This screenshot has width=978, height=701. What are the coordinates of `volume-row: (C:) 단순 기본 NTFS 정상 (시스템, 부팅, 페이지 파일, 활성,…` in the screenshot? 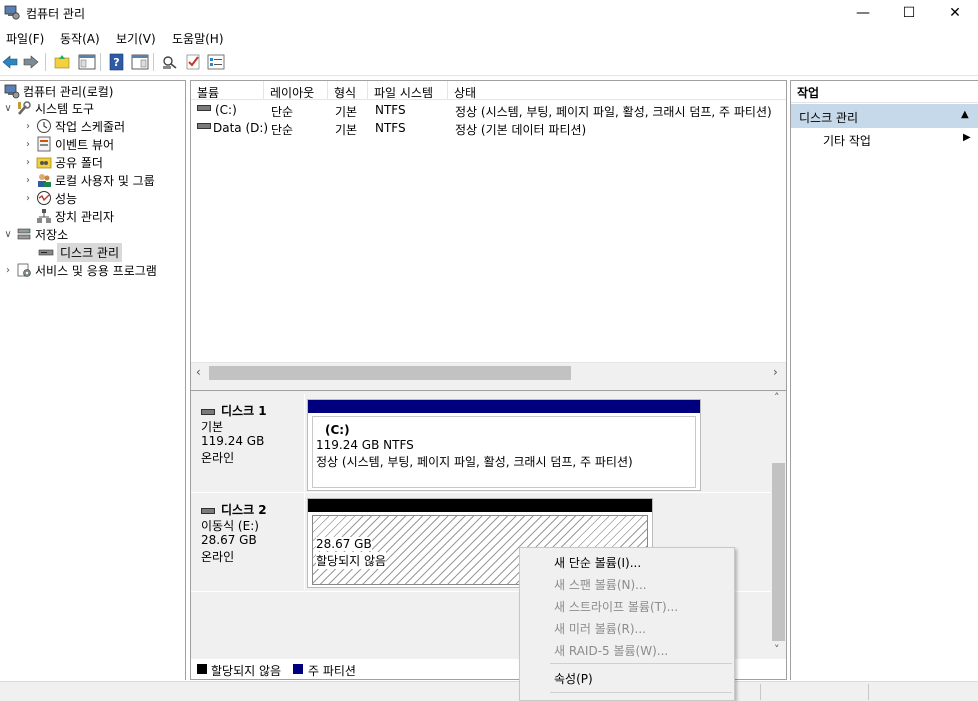 It's located at (488, 110).